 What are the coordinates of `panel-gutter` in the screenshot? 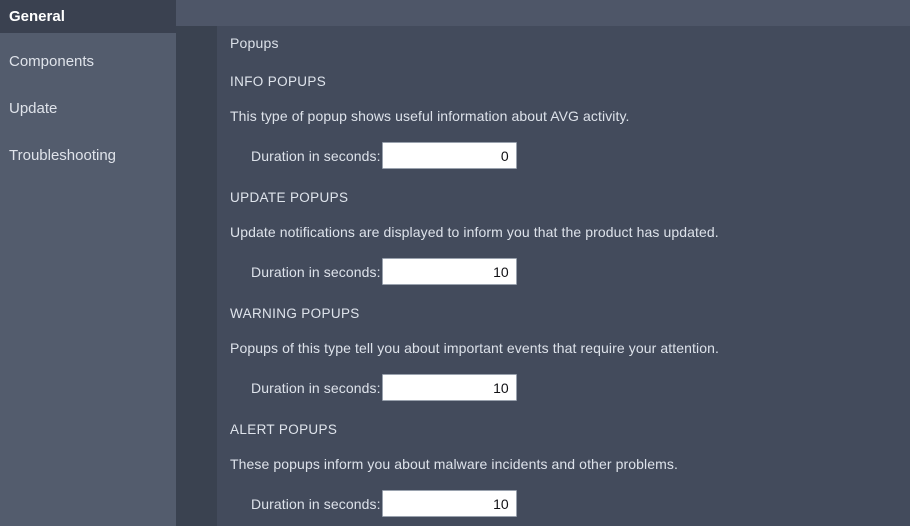 It's located at (196, 276).